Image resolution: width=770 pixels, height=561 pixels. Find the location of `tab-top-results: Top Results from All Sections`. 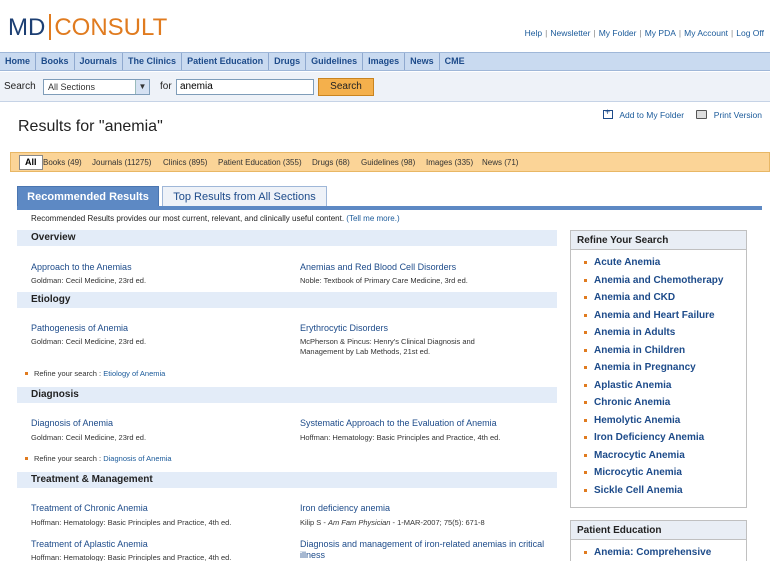

tab-top-results: Top Results from All Sections is located at coordinates (244, 196).